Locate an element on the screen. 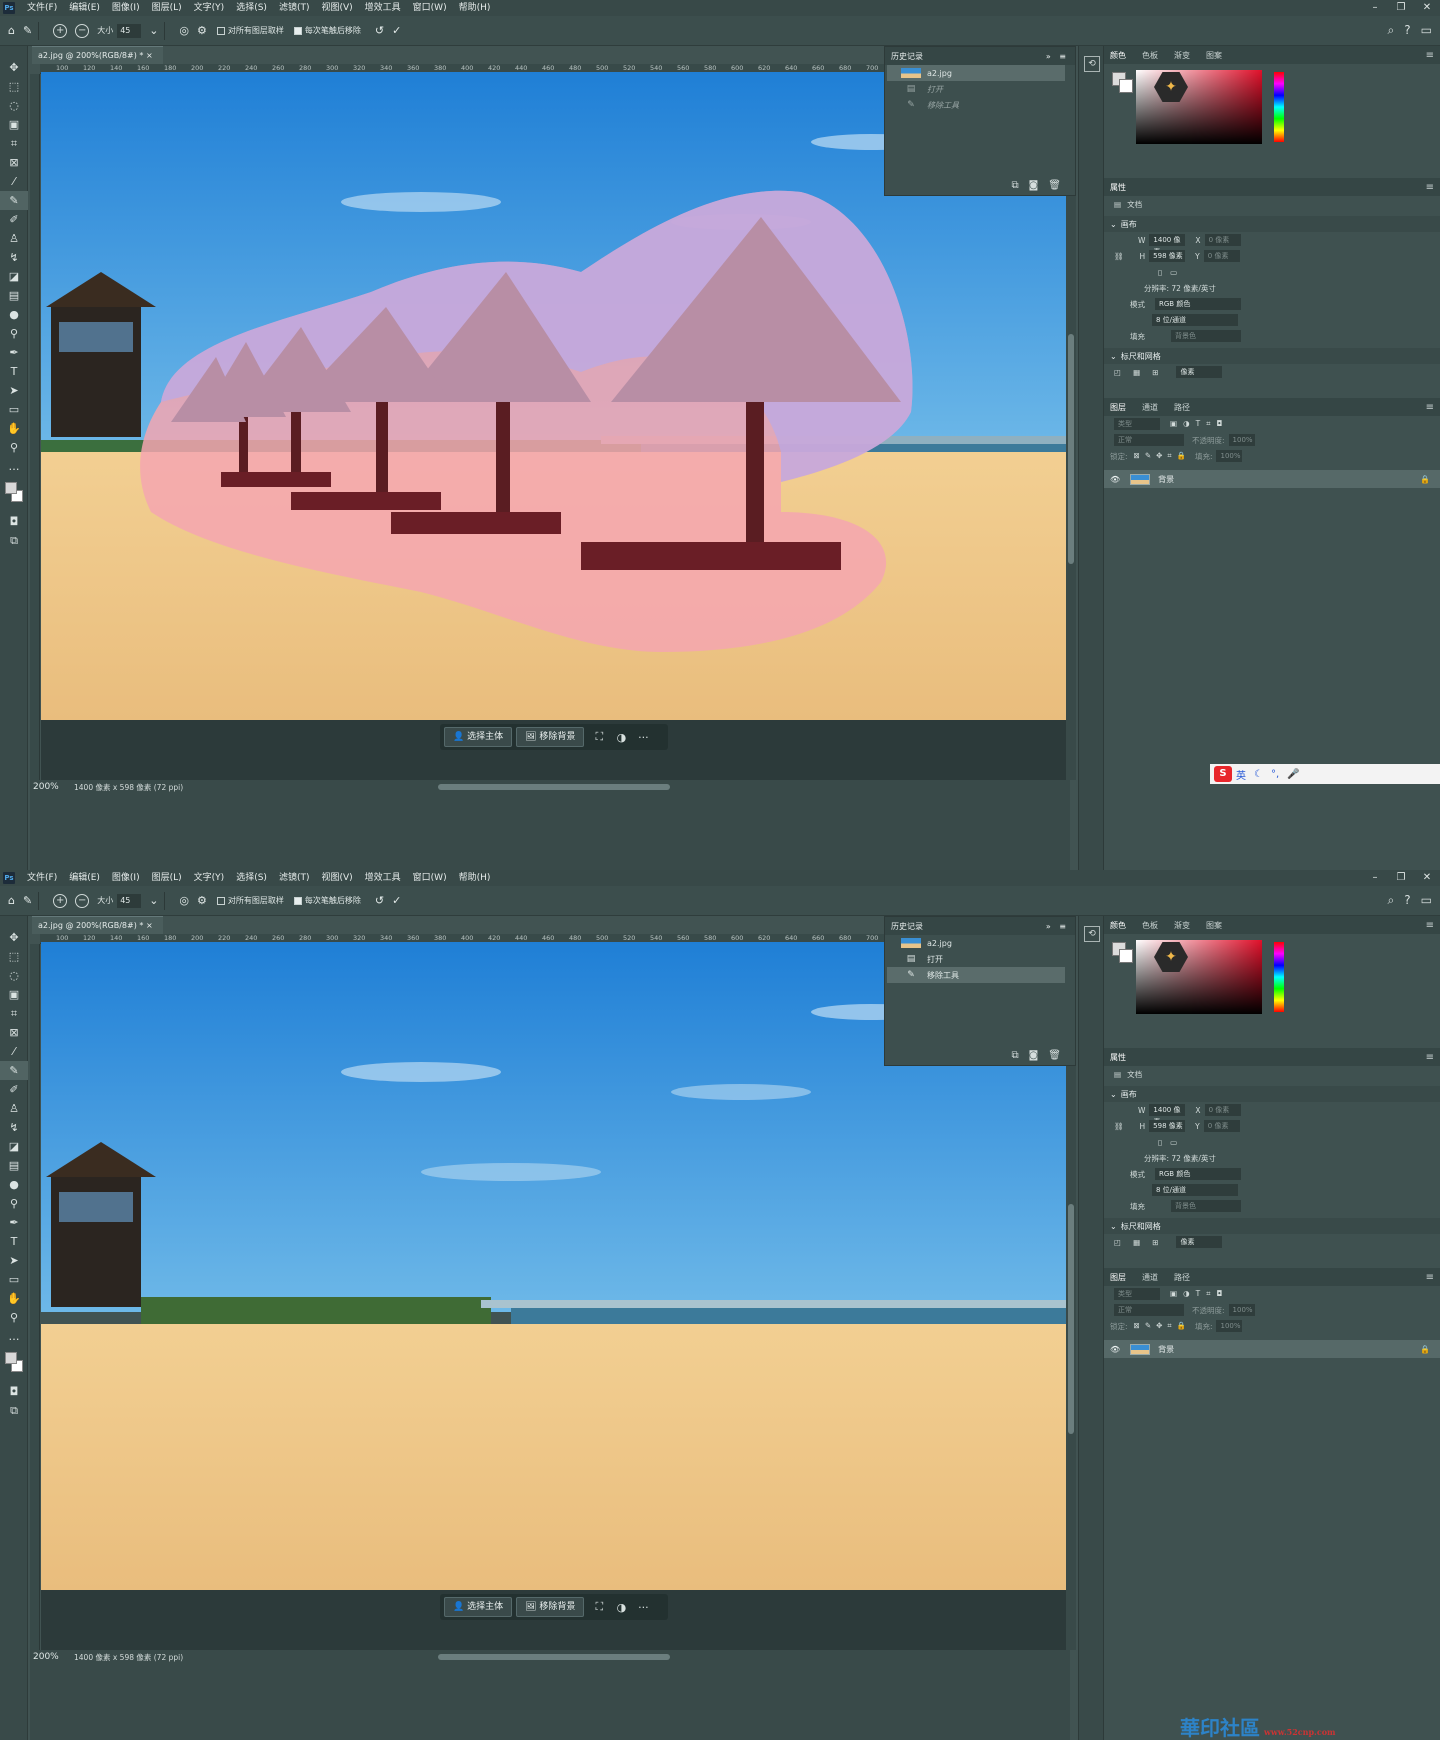 This screenshot has height=1741, width=1440. menu-plugins: 增效工具 is located at coordinates (383, 8).